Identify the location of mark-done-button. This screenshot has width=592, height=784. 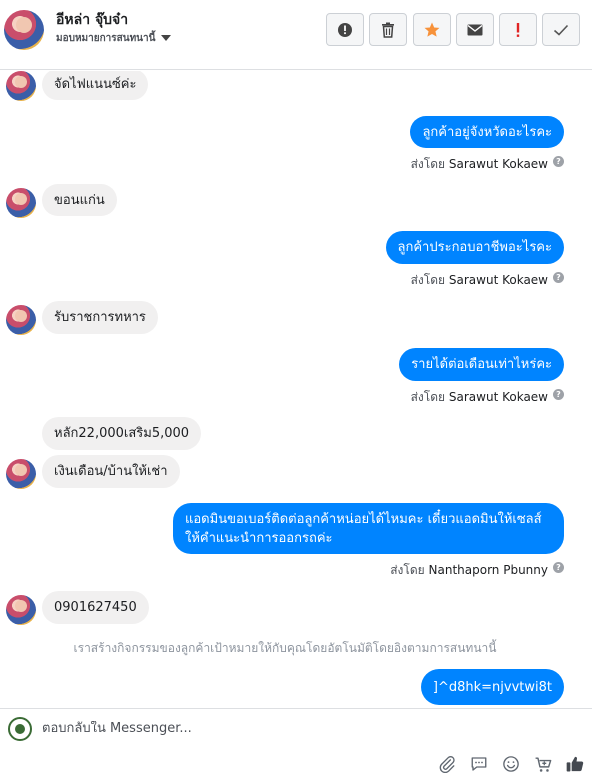
(561, 29).